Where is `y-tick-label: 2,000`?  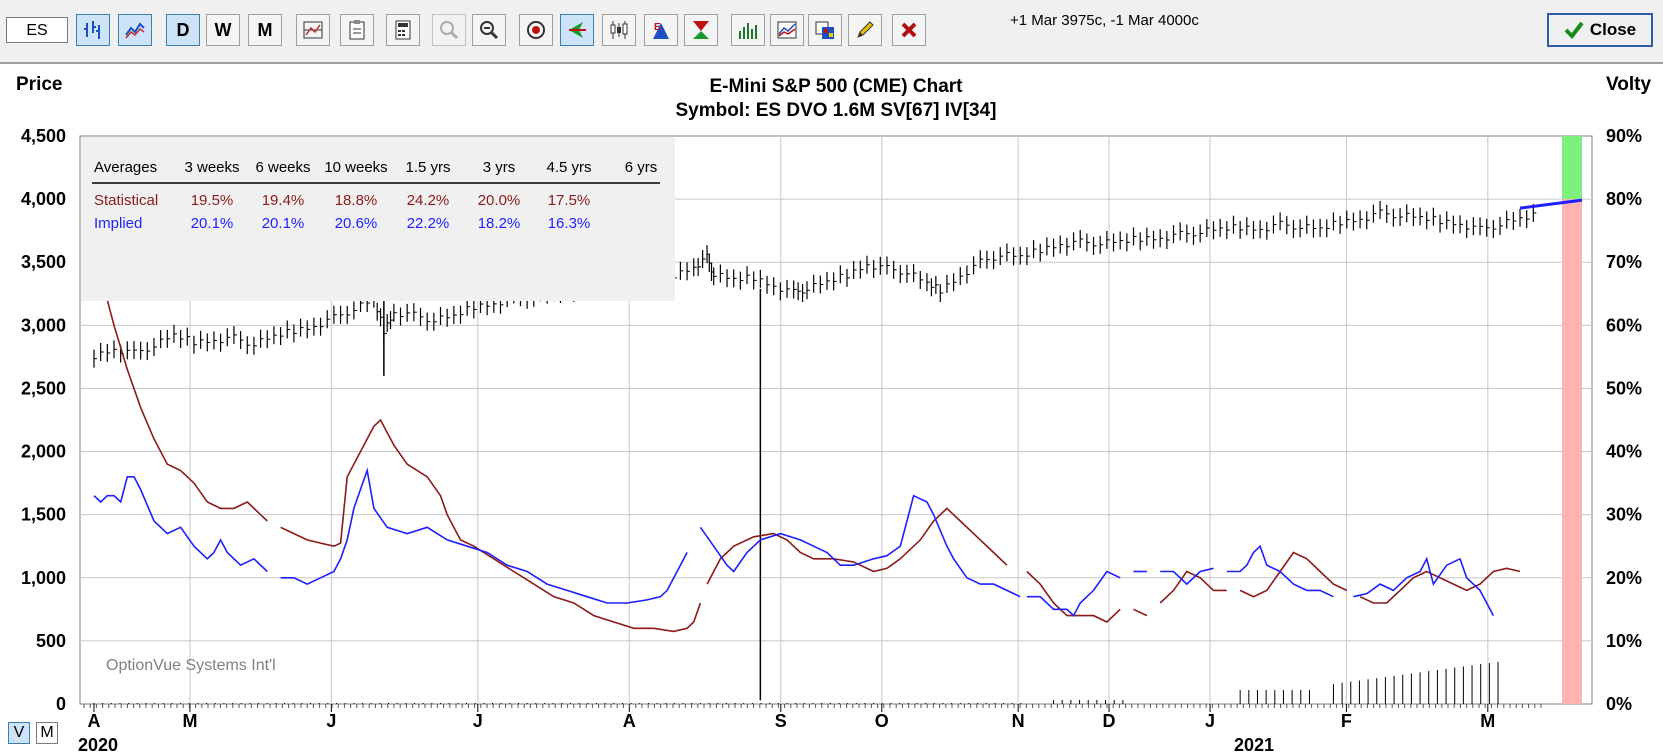
y-tick-label: 2,000 is located at coordinates (43, 452).